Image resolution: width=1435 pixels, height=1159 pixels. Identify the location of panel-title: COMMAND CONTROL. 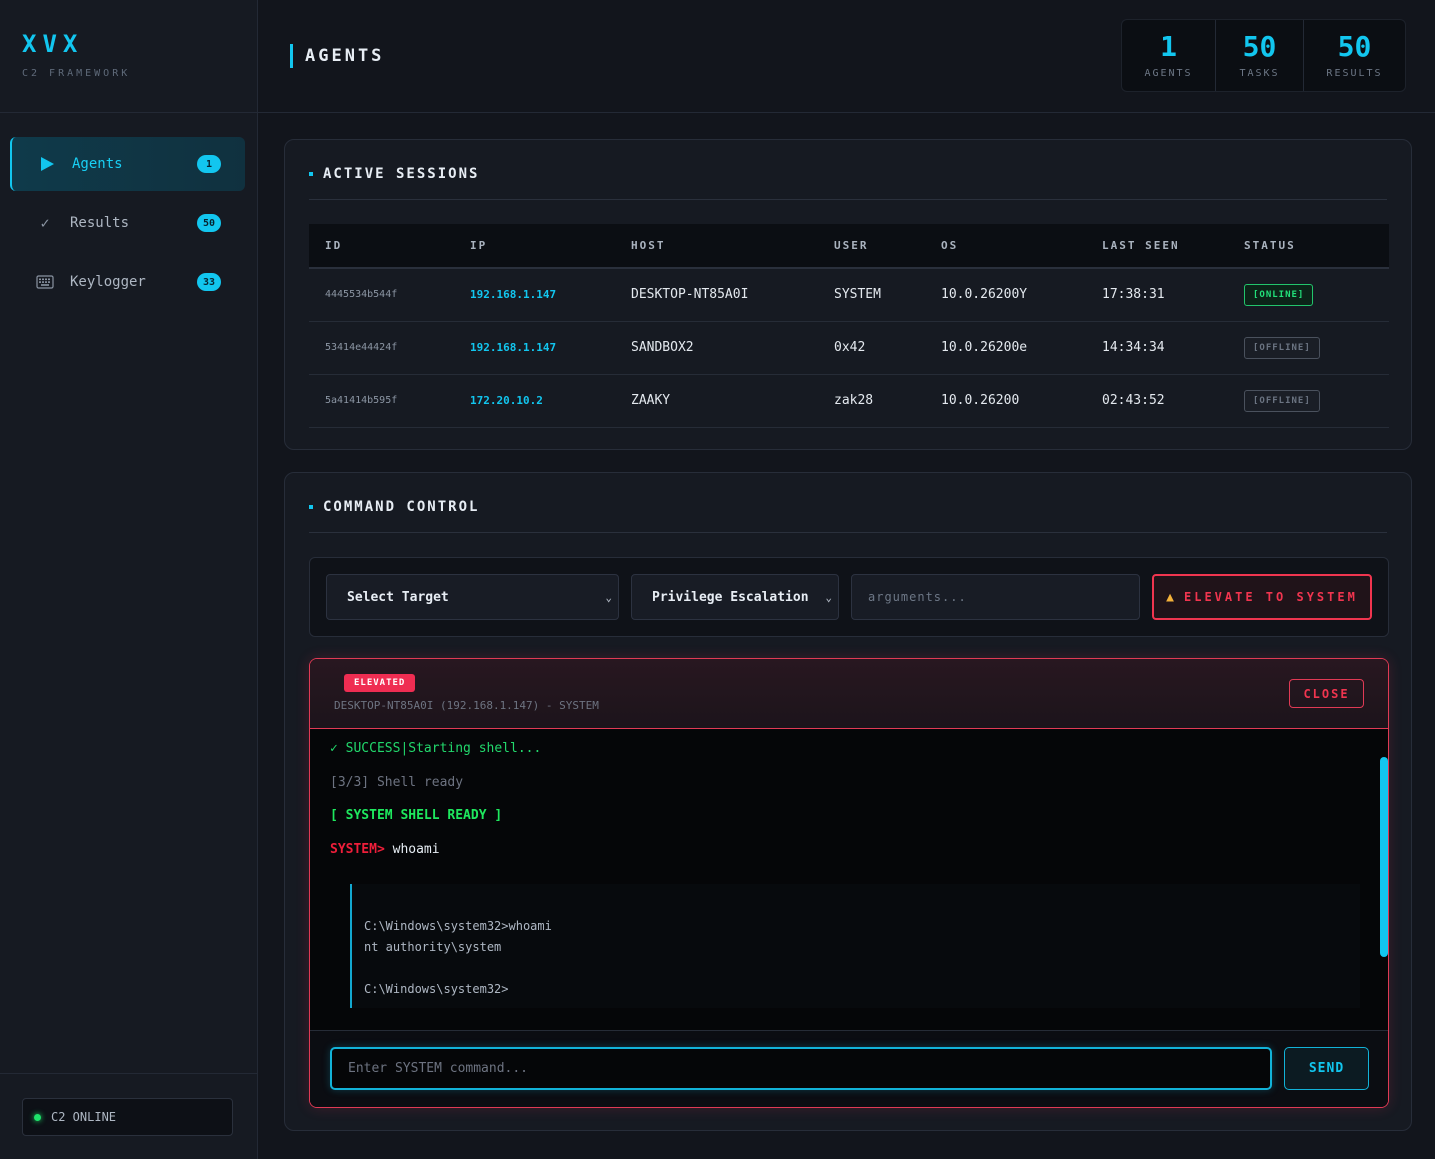
(394, 507).